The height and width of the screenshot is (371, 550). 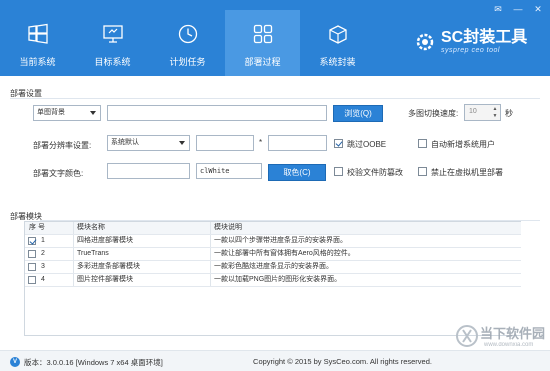 I want to click on tab-label: 计划任务, so click(x=187, y=62).